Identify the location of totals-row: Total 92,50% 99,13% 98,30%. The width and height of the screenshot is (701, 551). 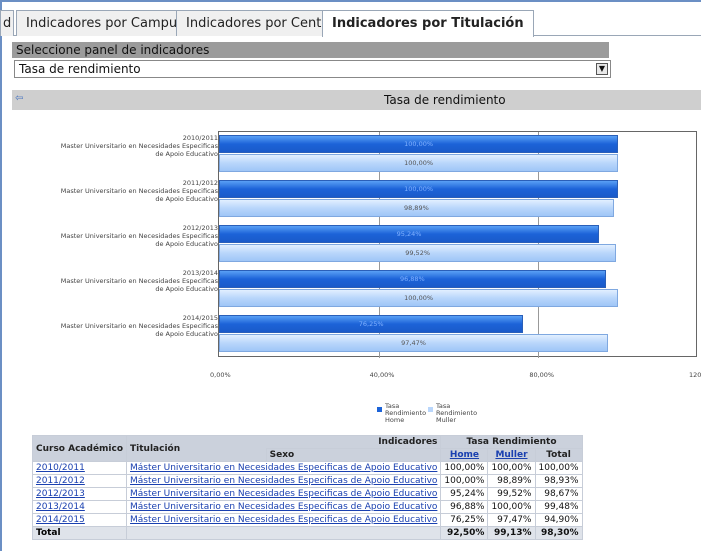
(307, 533).